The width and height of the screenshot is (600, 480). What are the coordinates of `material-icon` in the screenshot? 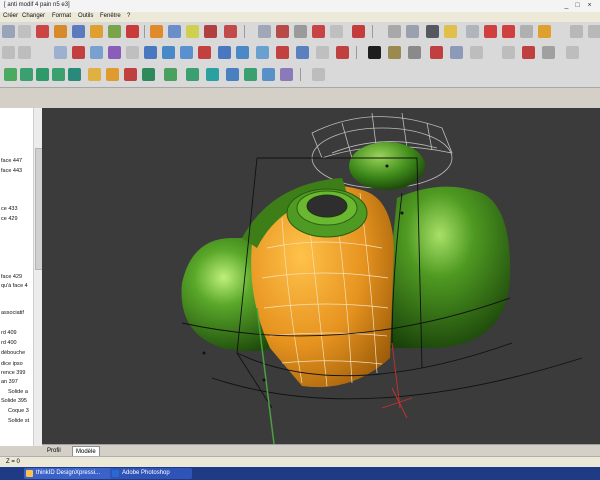 It's located at (394, 52).